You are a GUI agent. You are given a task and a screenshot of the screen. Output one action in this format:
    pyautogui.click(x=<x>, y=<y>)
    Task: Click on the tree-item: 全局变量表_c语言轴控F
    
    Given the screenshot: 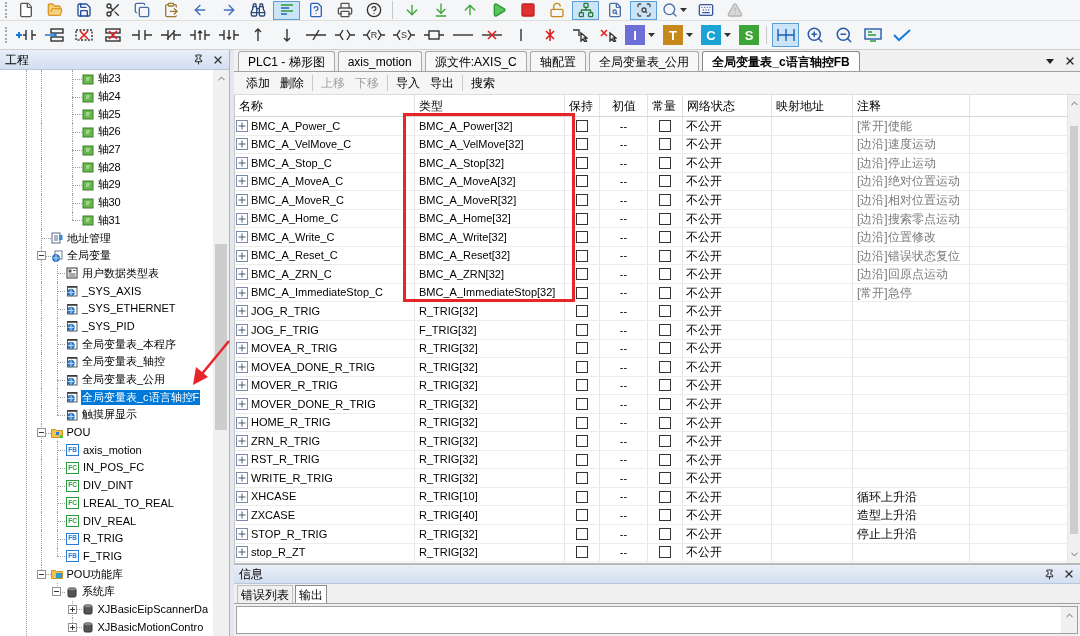 What is the action you would take?
    pyautogui.click(x=141, y=397)
    